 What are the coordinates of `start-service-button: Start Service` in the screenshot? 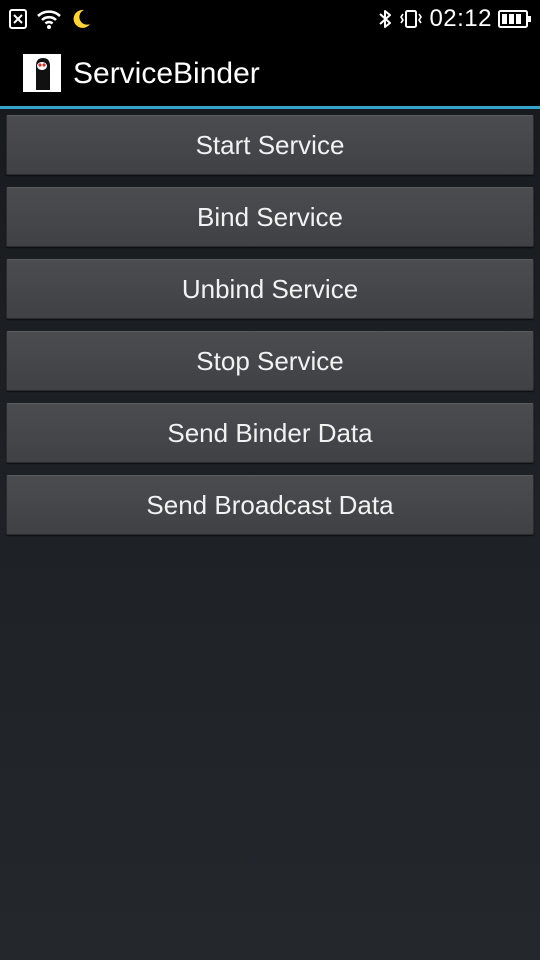 It's located at (270, 145).